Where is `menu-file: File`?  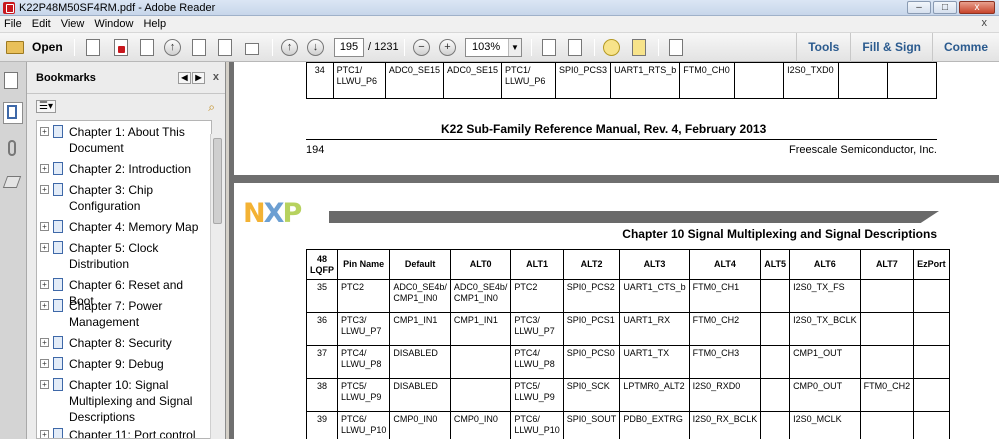
menu-file: File is located at coordinates (14, 24).